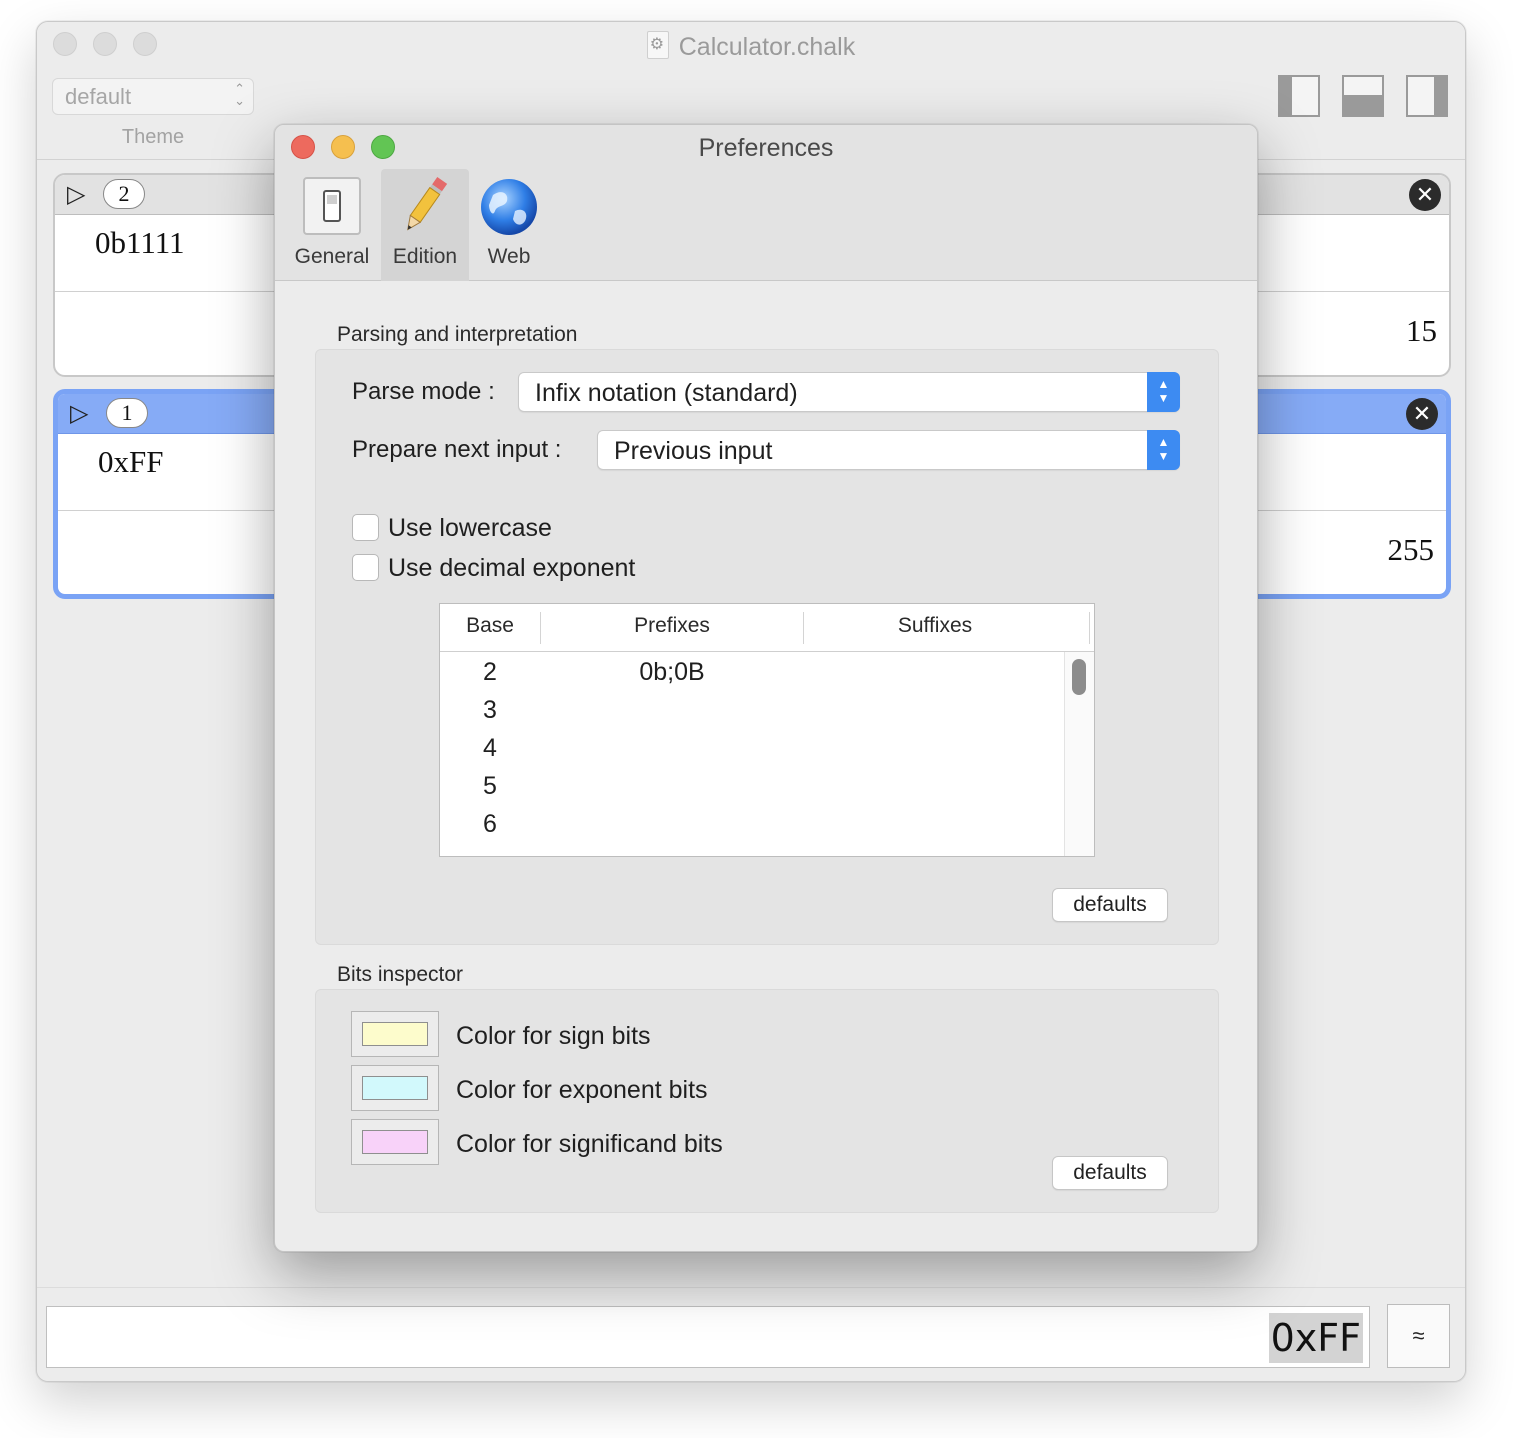 This screenshot has width=1514, height=1438. Describe the element at coordinates (153, 137) in the screenshot. I see `theme-label: Theme` at that location.